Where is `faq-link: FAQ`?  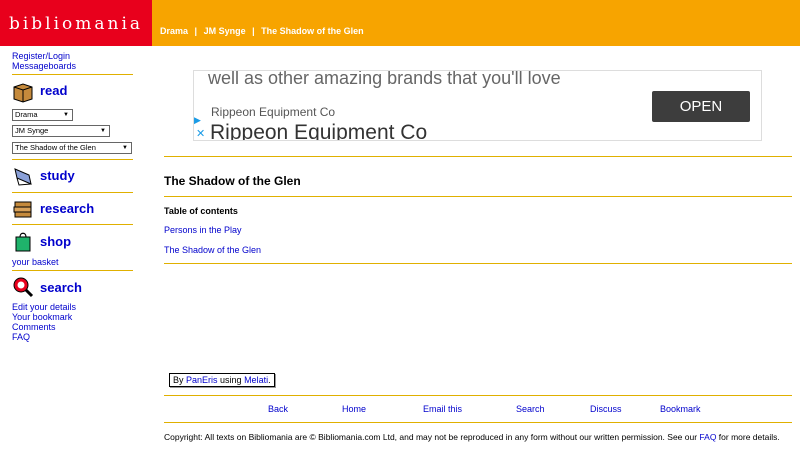 faq-link: FAQ is located at coordinates (21, 337).